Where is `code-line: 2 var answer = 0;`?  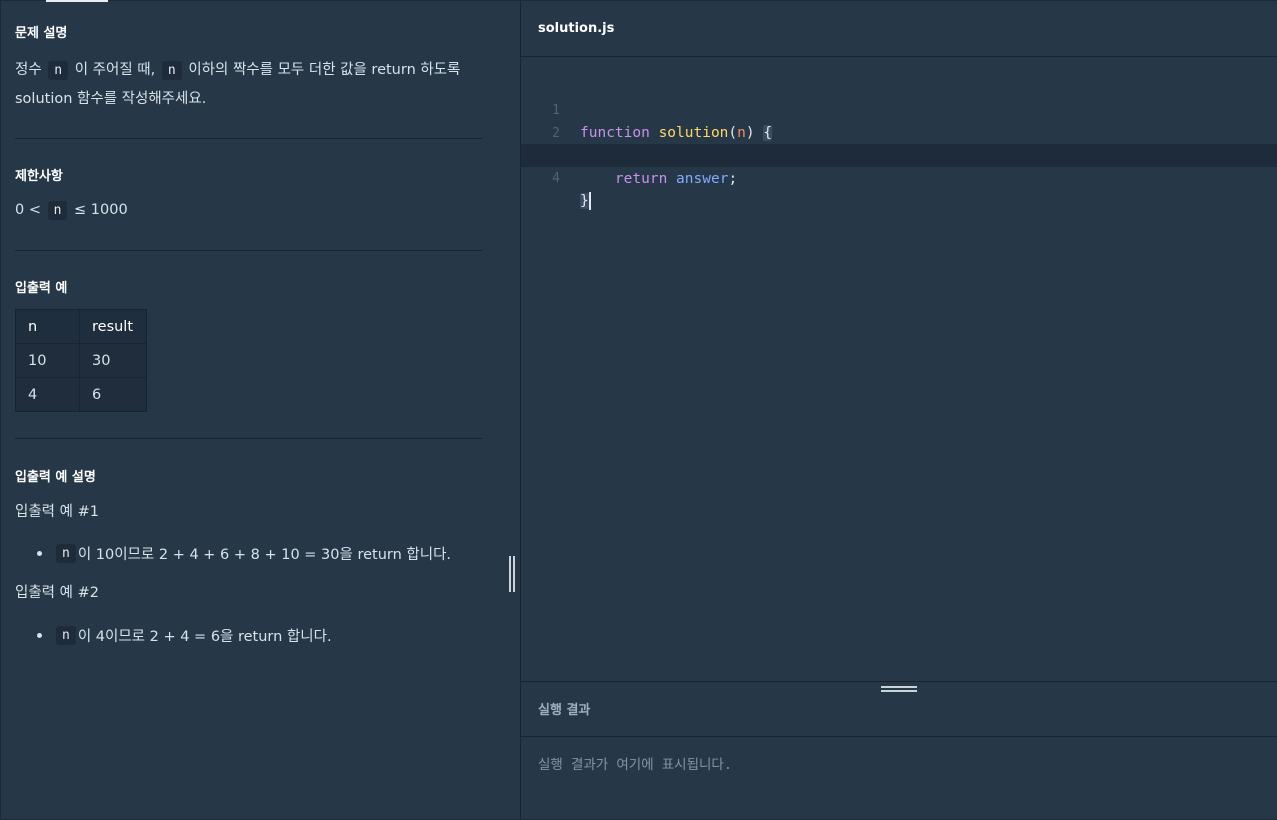
code-line: 2 var answer = 0; is located at coordinates (899, 131).